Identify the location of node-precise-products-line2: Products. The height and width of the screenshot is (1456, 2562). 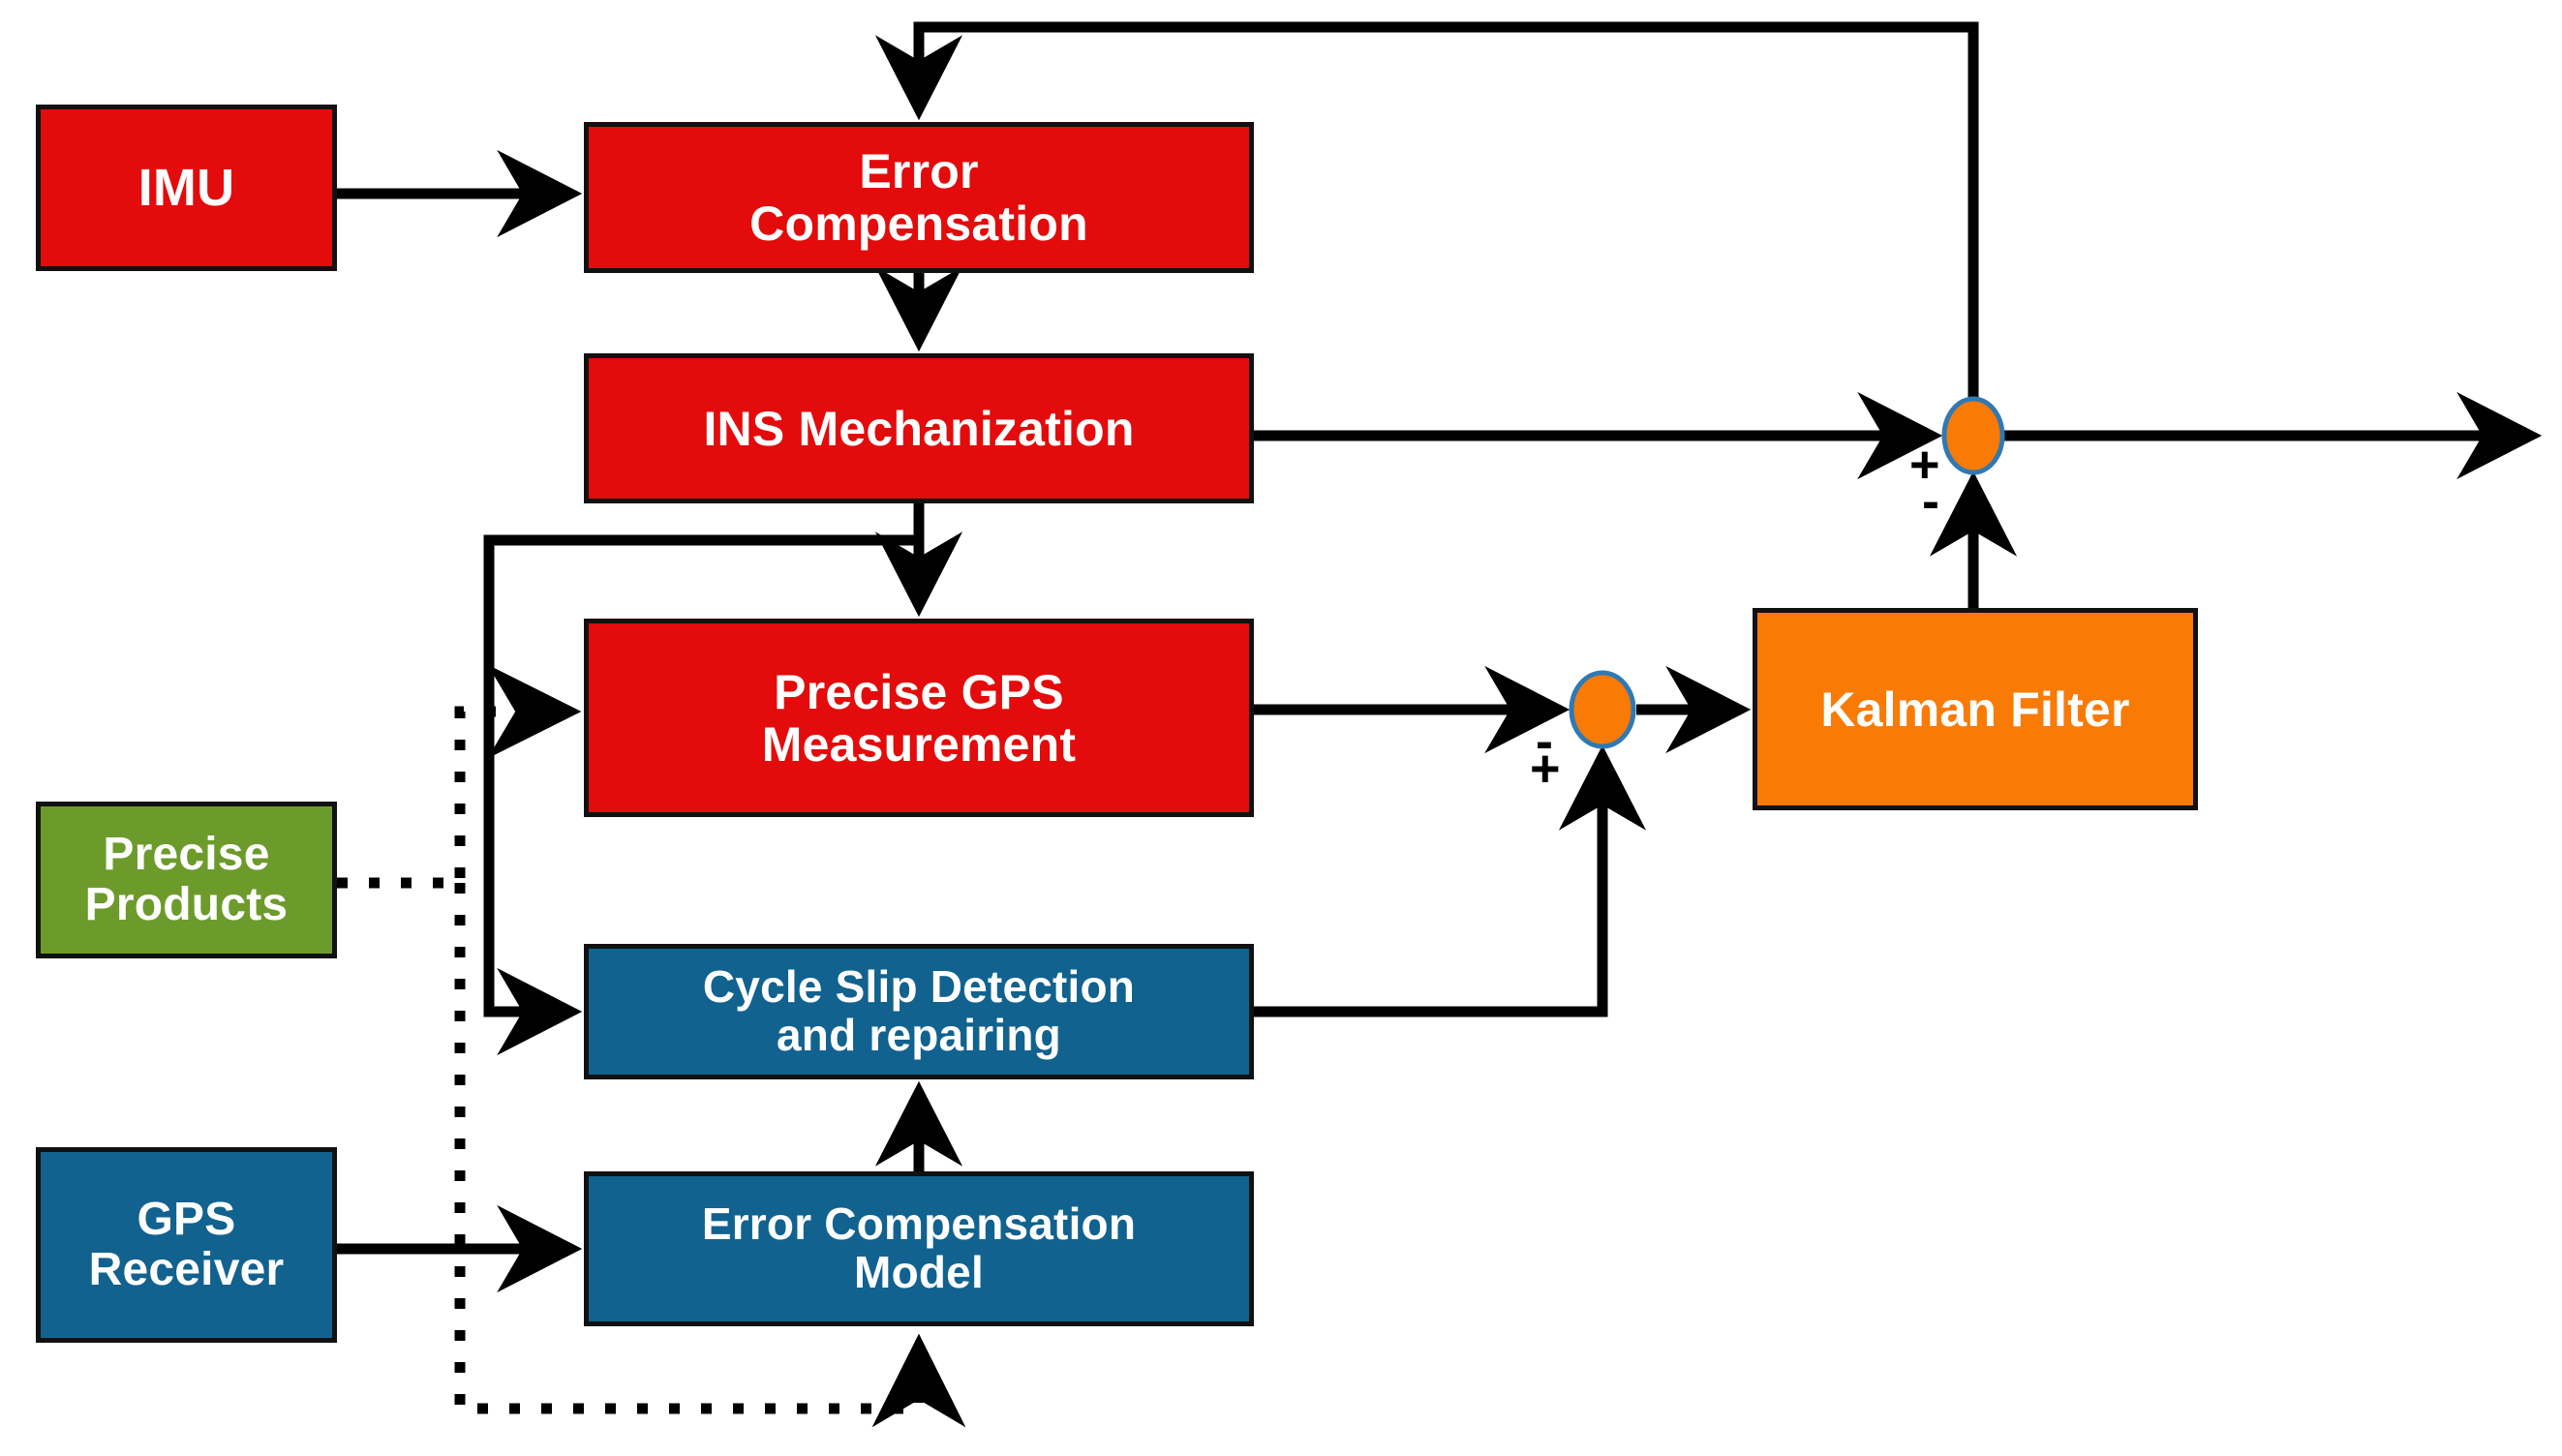
(186, 905).